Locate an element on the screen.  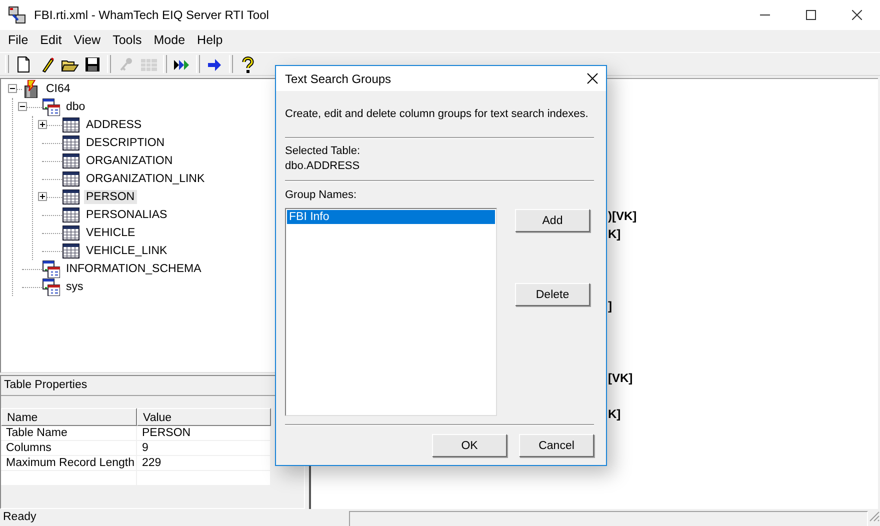
field-label: Group Names: is located at coordinates (321, 195).